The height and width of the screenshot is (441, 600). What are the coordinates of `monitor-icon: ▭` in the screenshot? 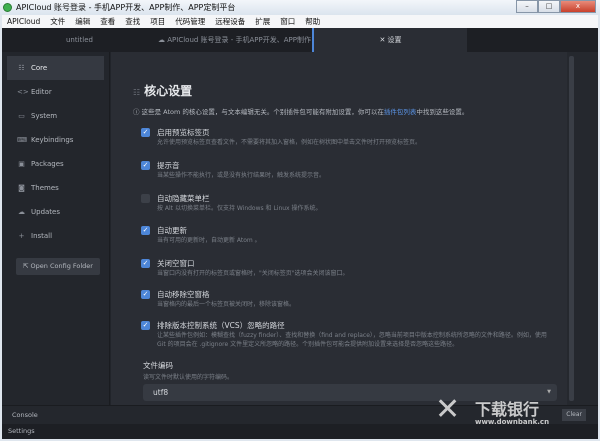 It's located at (21, 116).